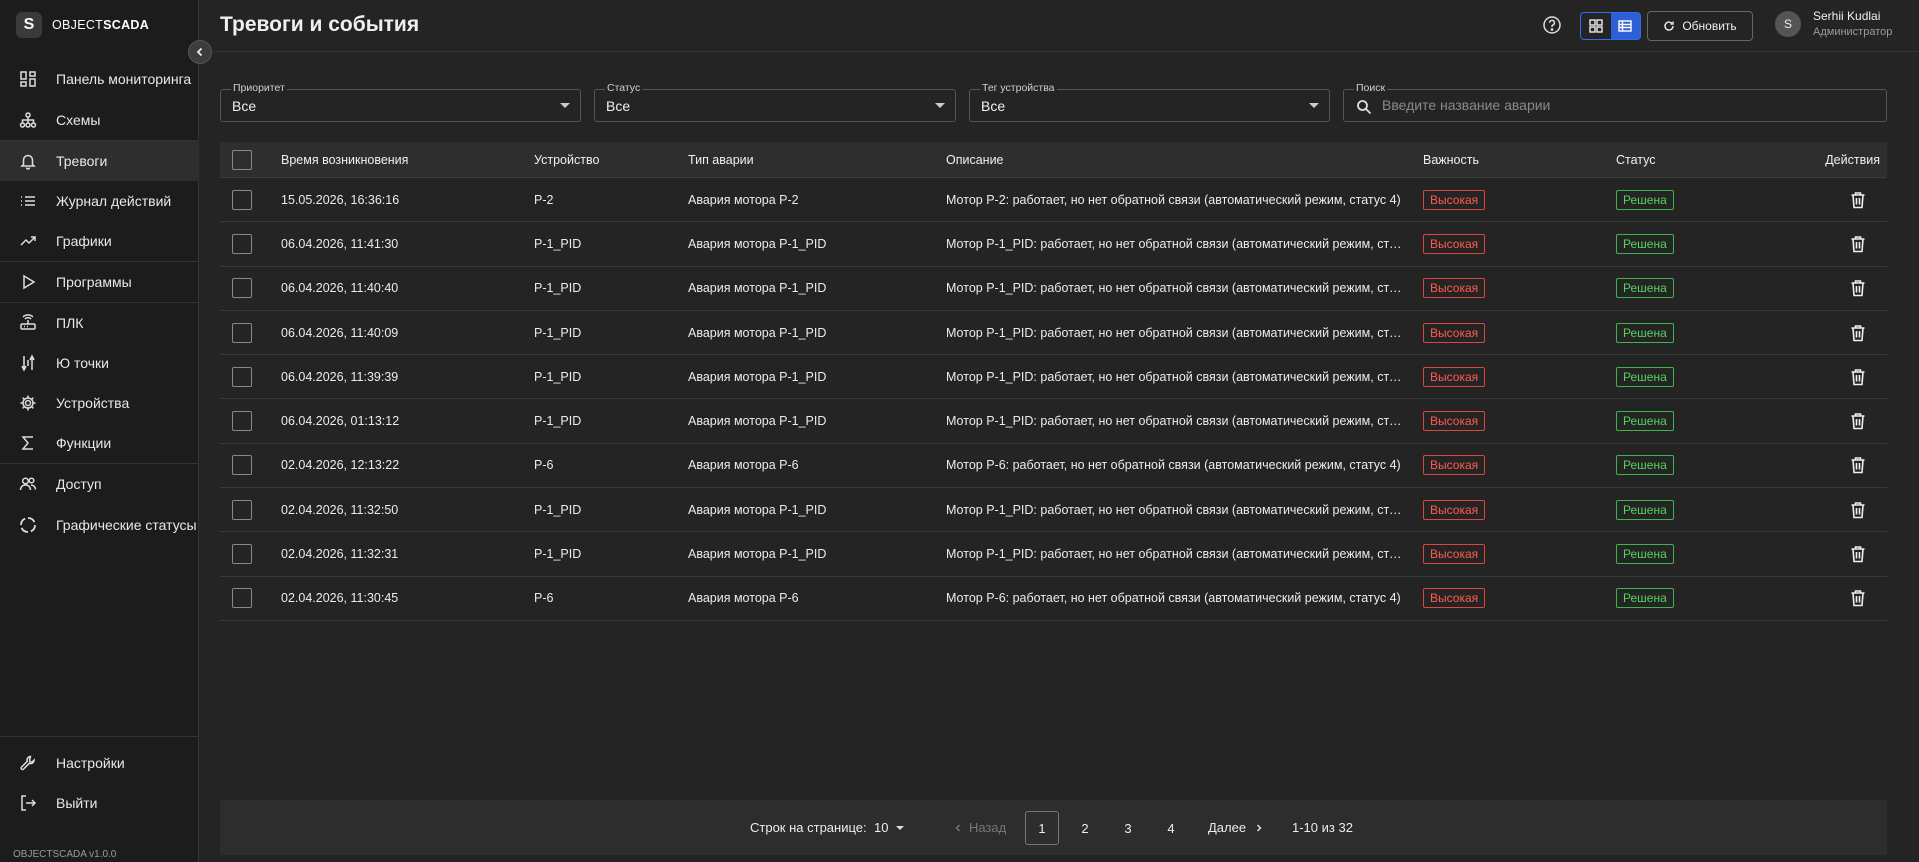 Image resolution: width=1919 pixels, height=862 pixels. What do you see at coordinates (82, 160) in the screenshot?
I see `sidebar-item-label: Тревоги` at bounding box center [82, 160].